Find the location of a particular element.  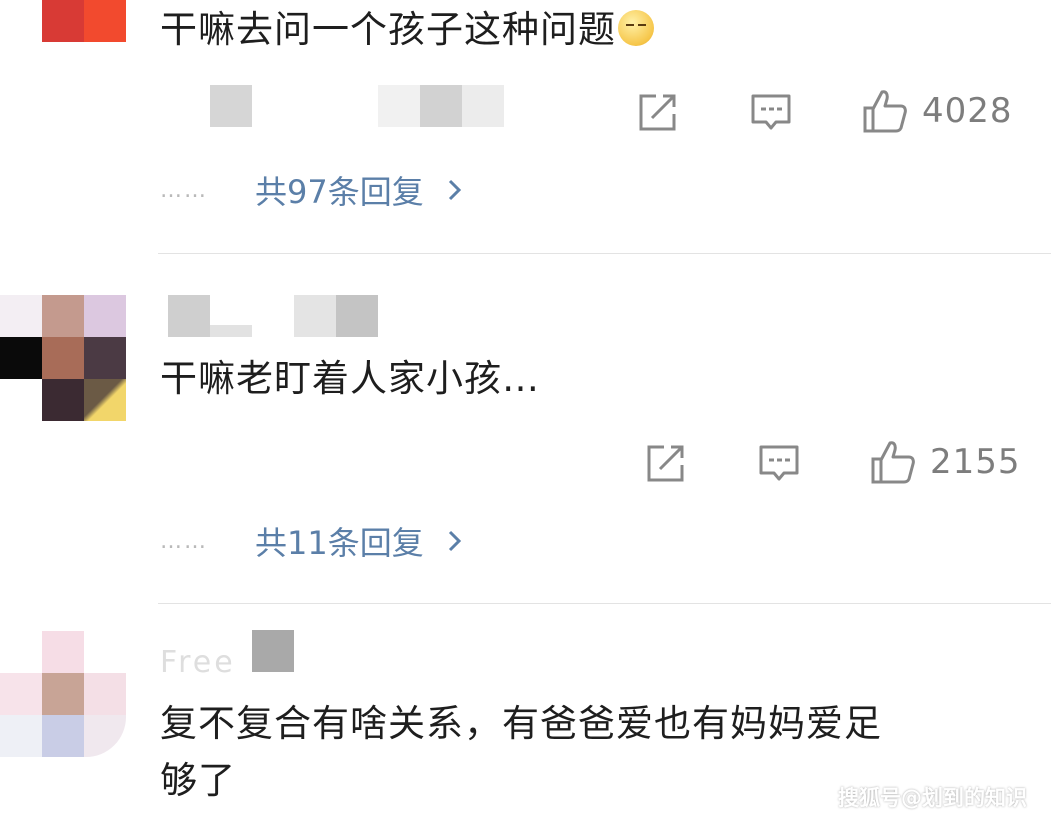

comment-text: 干嘛去问一个孩子这种问题 is located at coordinates (407, 30).